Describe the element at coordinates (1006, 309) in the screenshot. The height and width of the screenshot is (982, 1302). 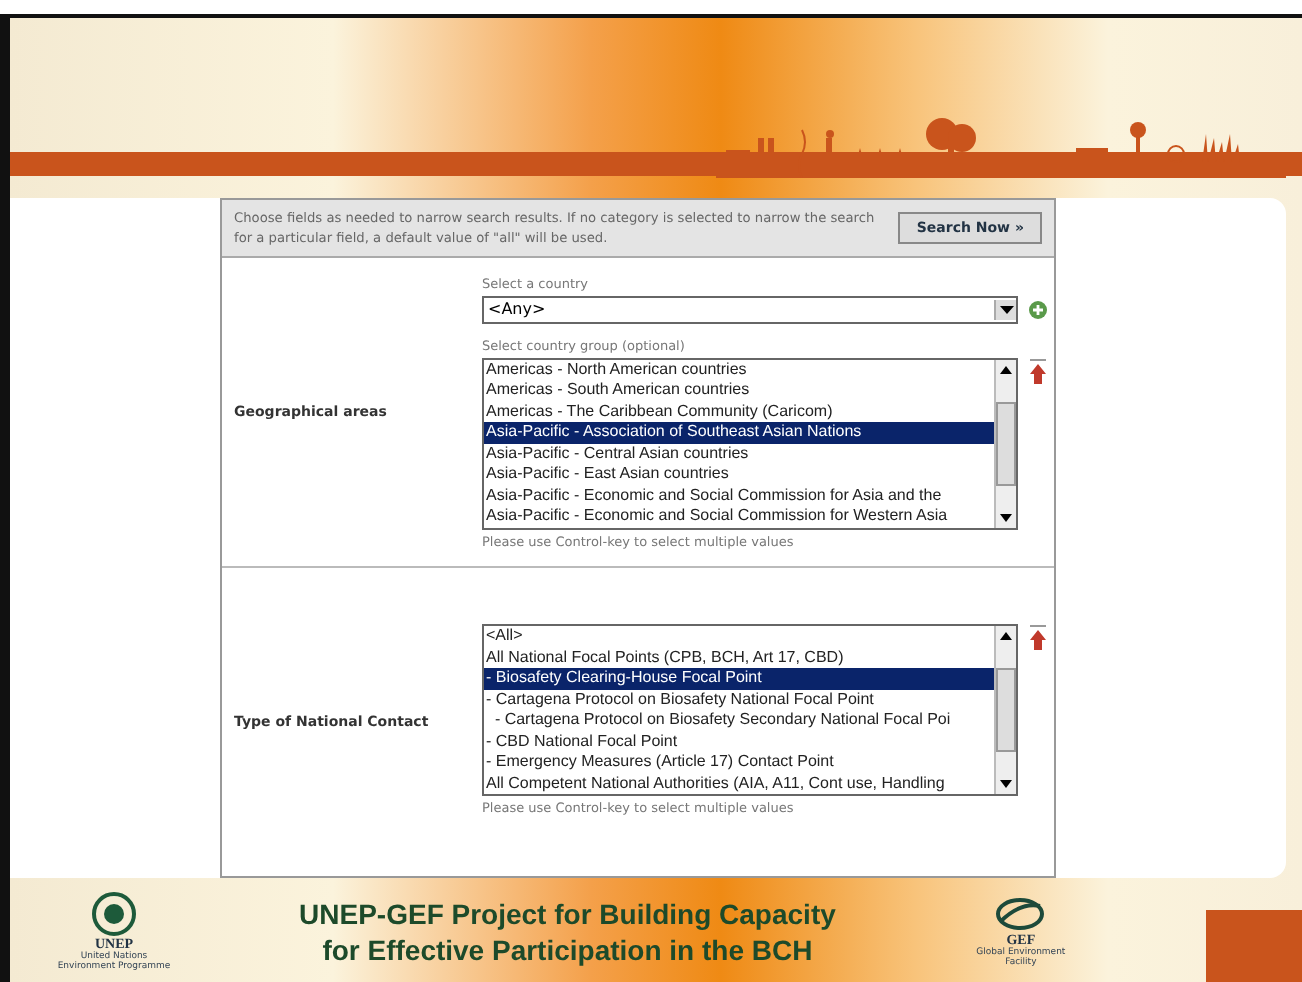
I see `dropdown-arrow-icon` at that location.